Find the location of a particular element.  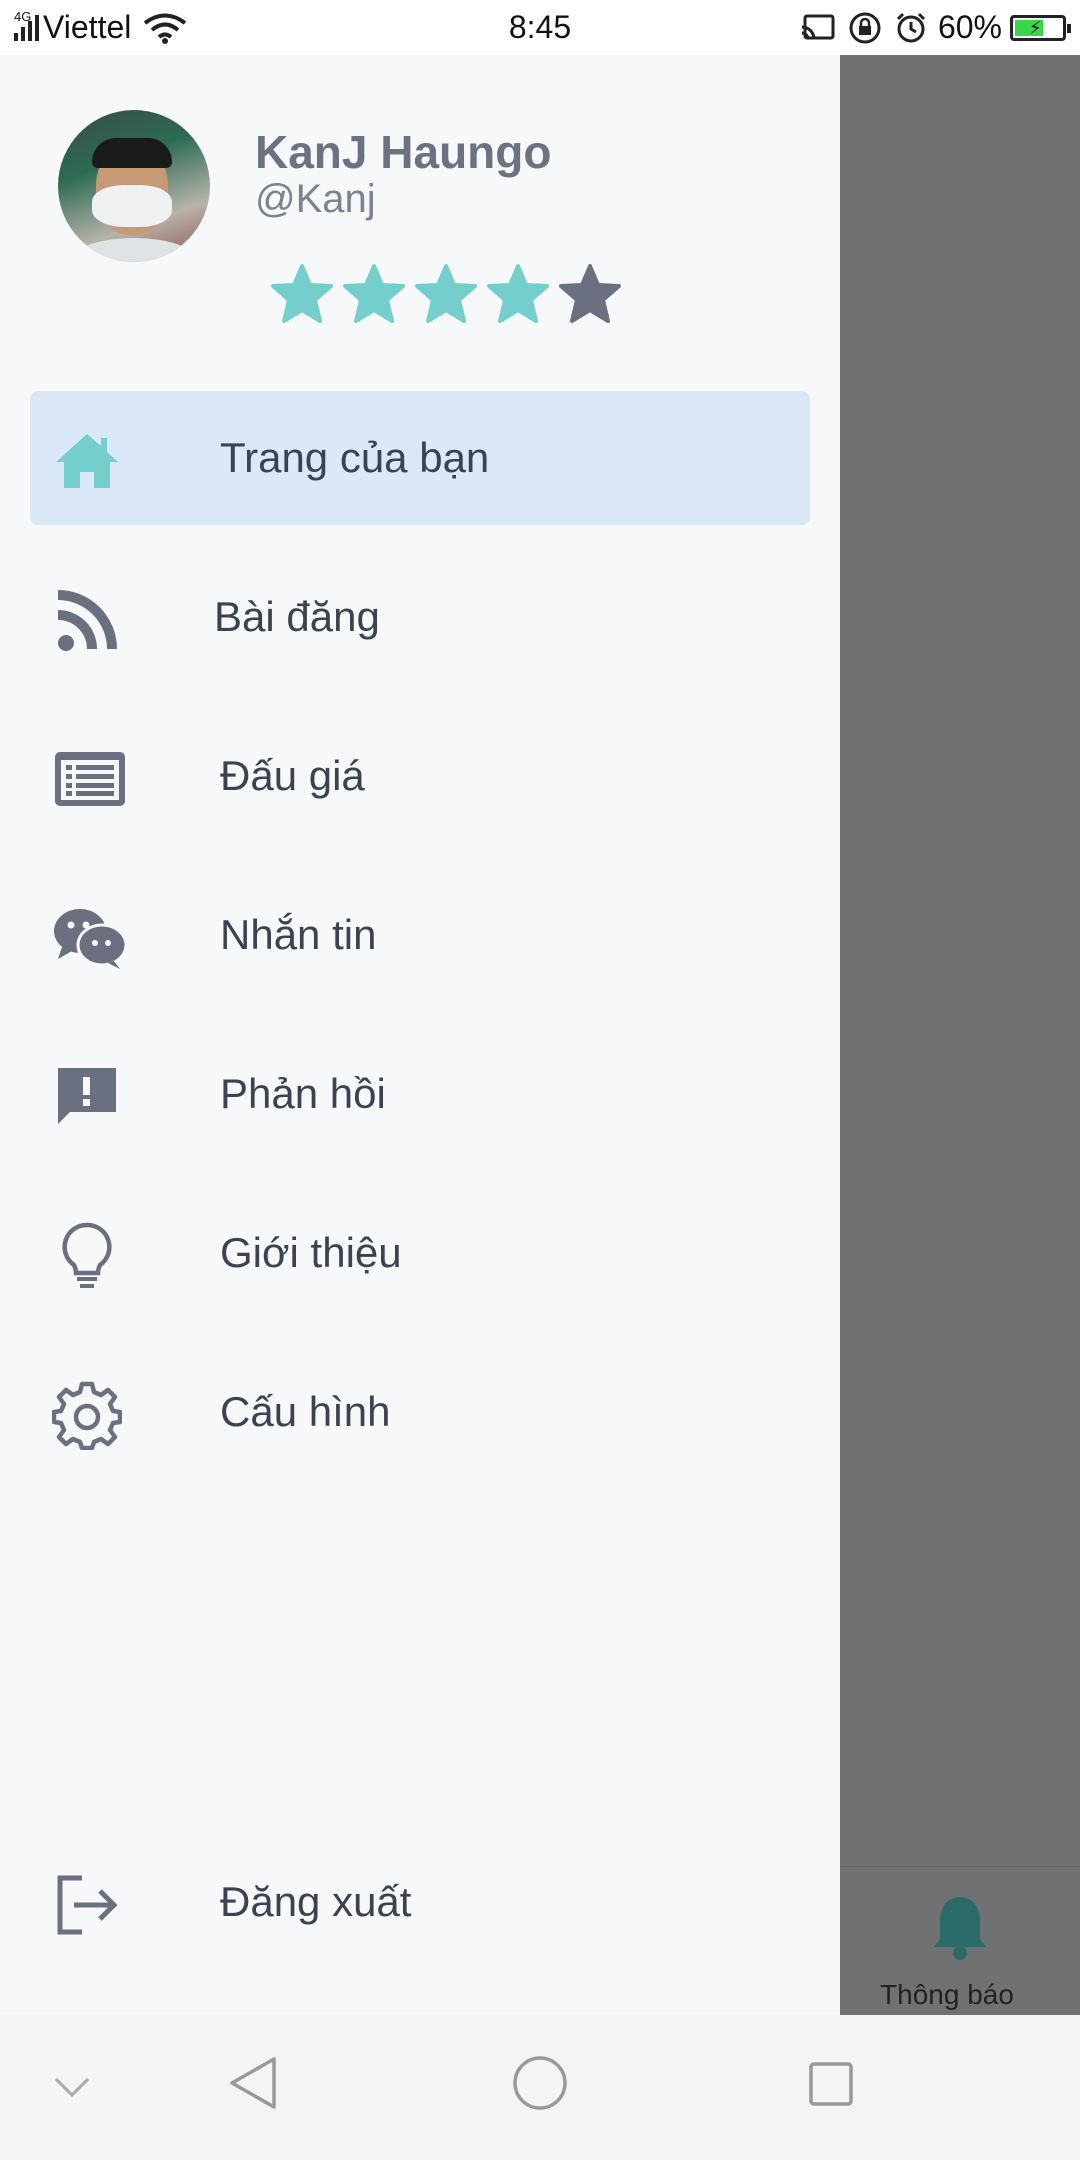

menu-item-home: Trang của bạn is located at coordinates (420, 458).